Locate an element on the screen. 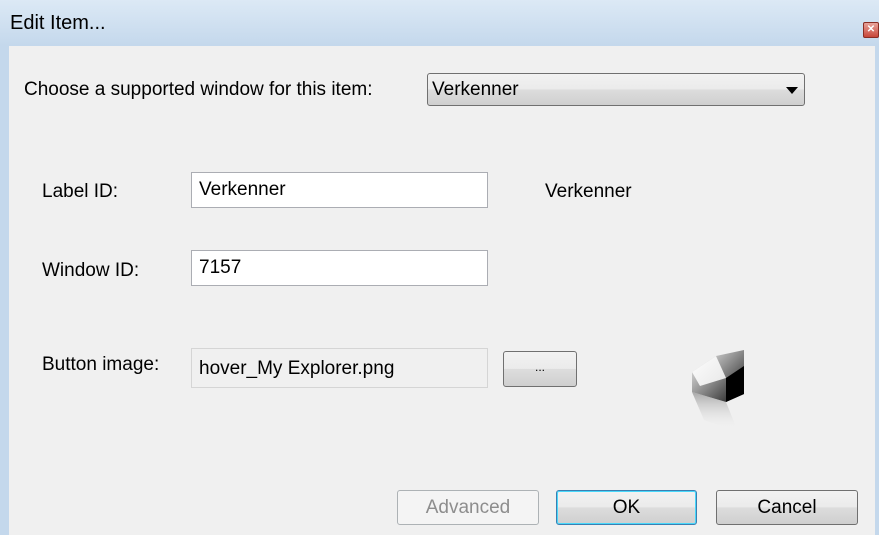  window-frame-left is located at coordinates (4, 290).